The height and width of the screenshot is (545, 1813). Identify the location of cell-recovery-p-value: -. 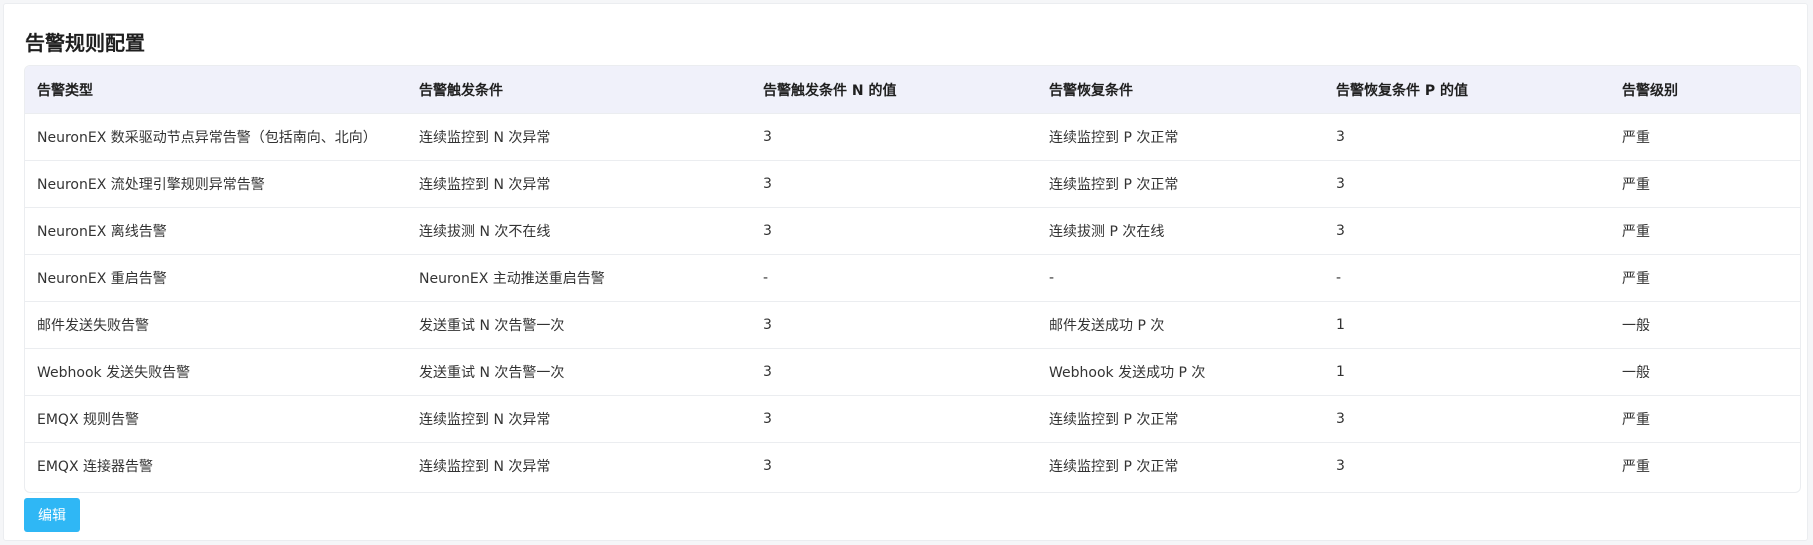
(1467, 278).